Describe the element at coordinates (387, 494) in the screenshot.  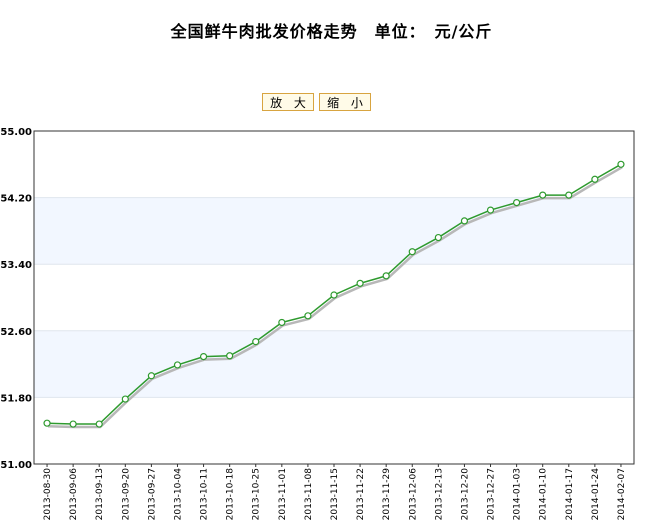
I see `x-tick-label: 2013-11-29` at that location.